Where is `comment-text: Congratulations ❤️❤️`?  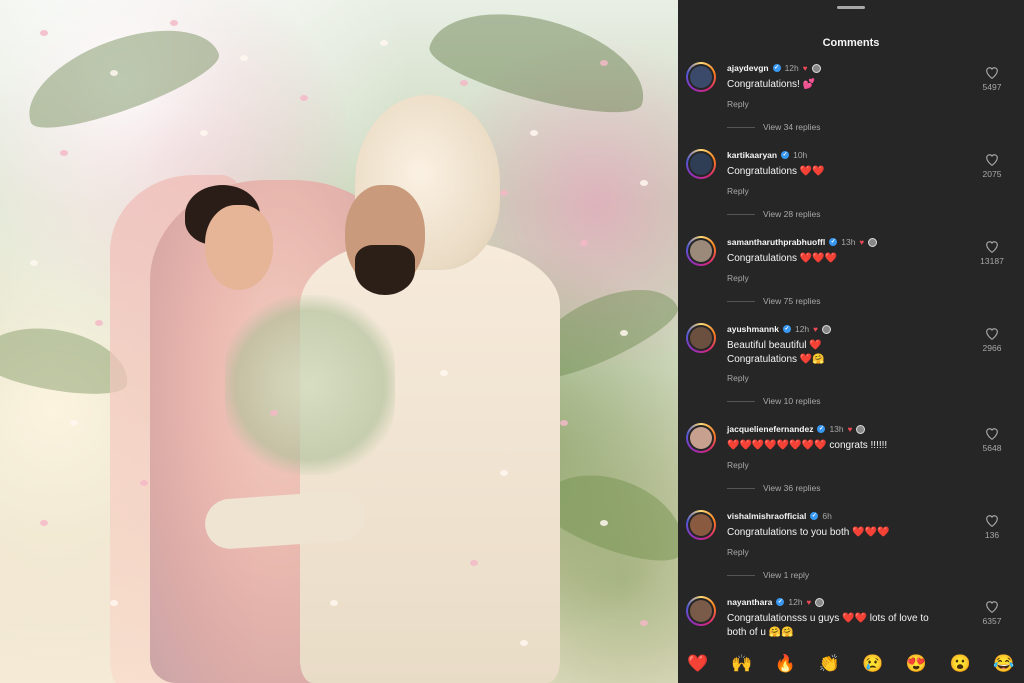 comment-text: Congratulations ❤️❤️ is located at coordinates (776, 171).